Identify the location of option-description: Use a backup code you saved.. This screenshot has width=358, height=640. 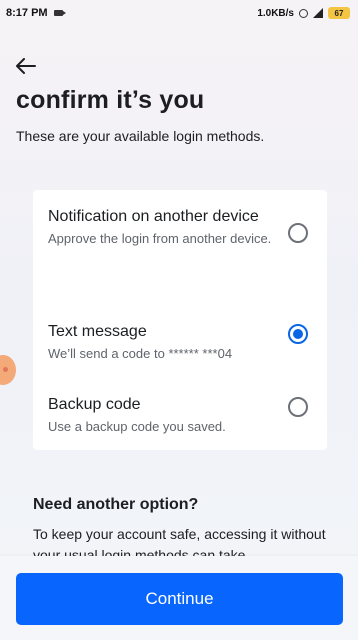
(137, 426).